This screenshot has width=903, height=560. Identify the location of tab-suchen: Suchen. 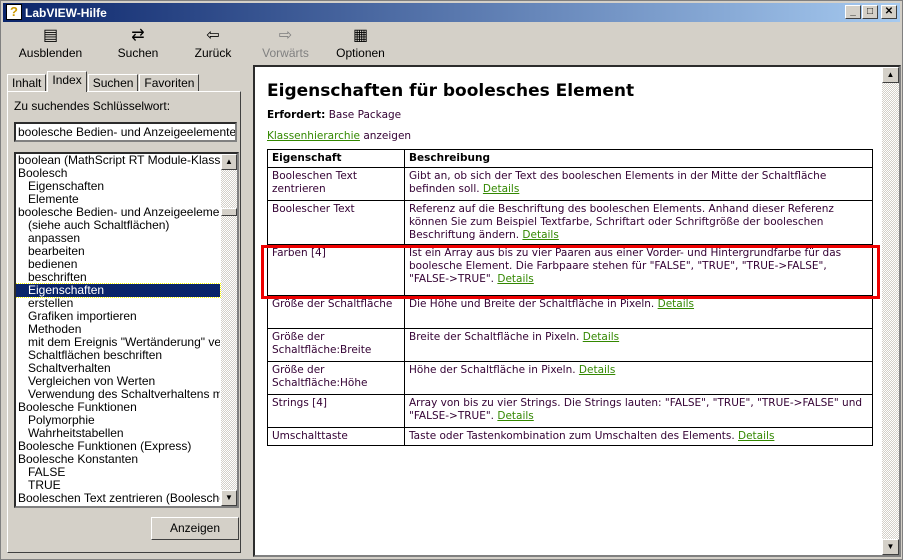
(113, 83).